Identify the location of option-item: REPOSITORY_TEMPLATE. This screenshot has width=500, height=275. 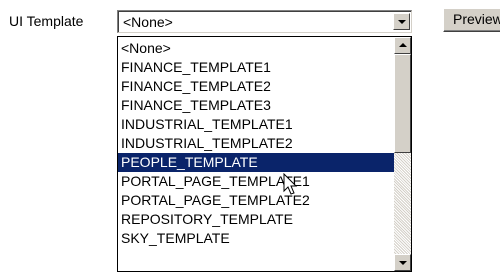
(256, 219).